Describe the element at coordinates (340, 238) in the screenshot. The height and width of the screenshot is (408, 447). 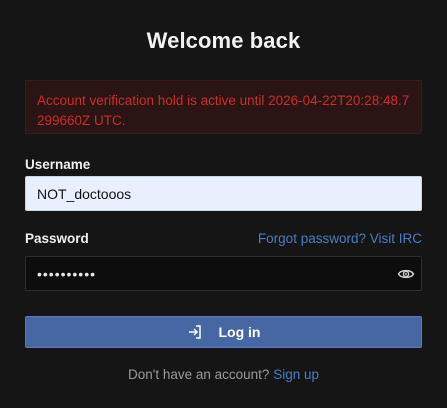
I see `forgot-password-link: Forgot password? Visit IRC` at that location.